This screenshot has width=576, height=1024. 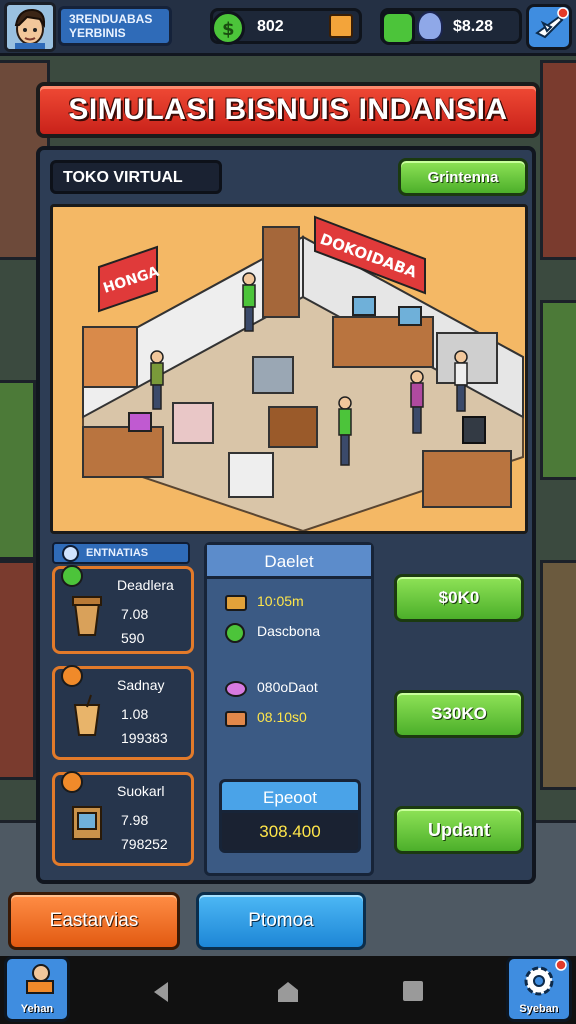 What do you see at coordinates (539, 1009) in the screenshot?
I see `settings-tile-label: Syeban` at bounding box center [539, 1009].